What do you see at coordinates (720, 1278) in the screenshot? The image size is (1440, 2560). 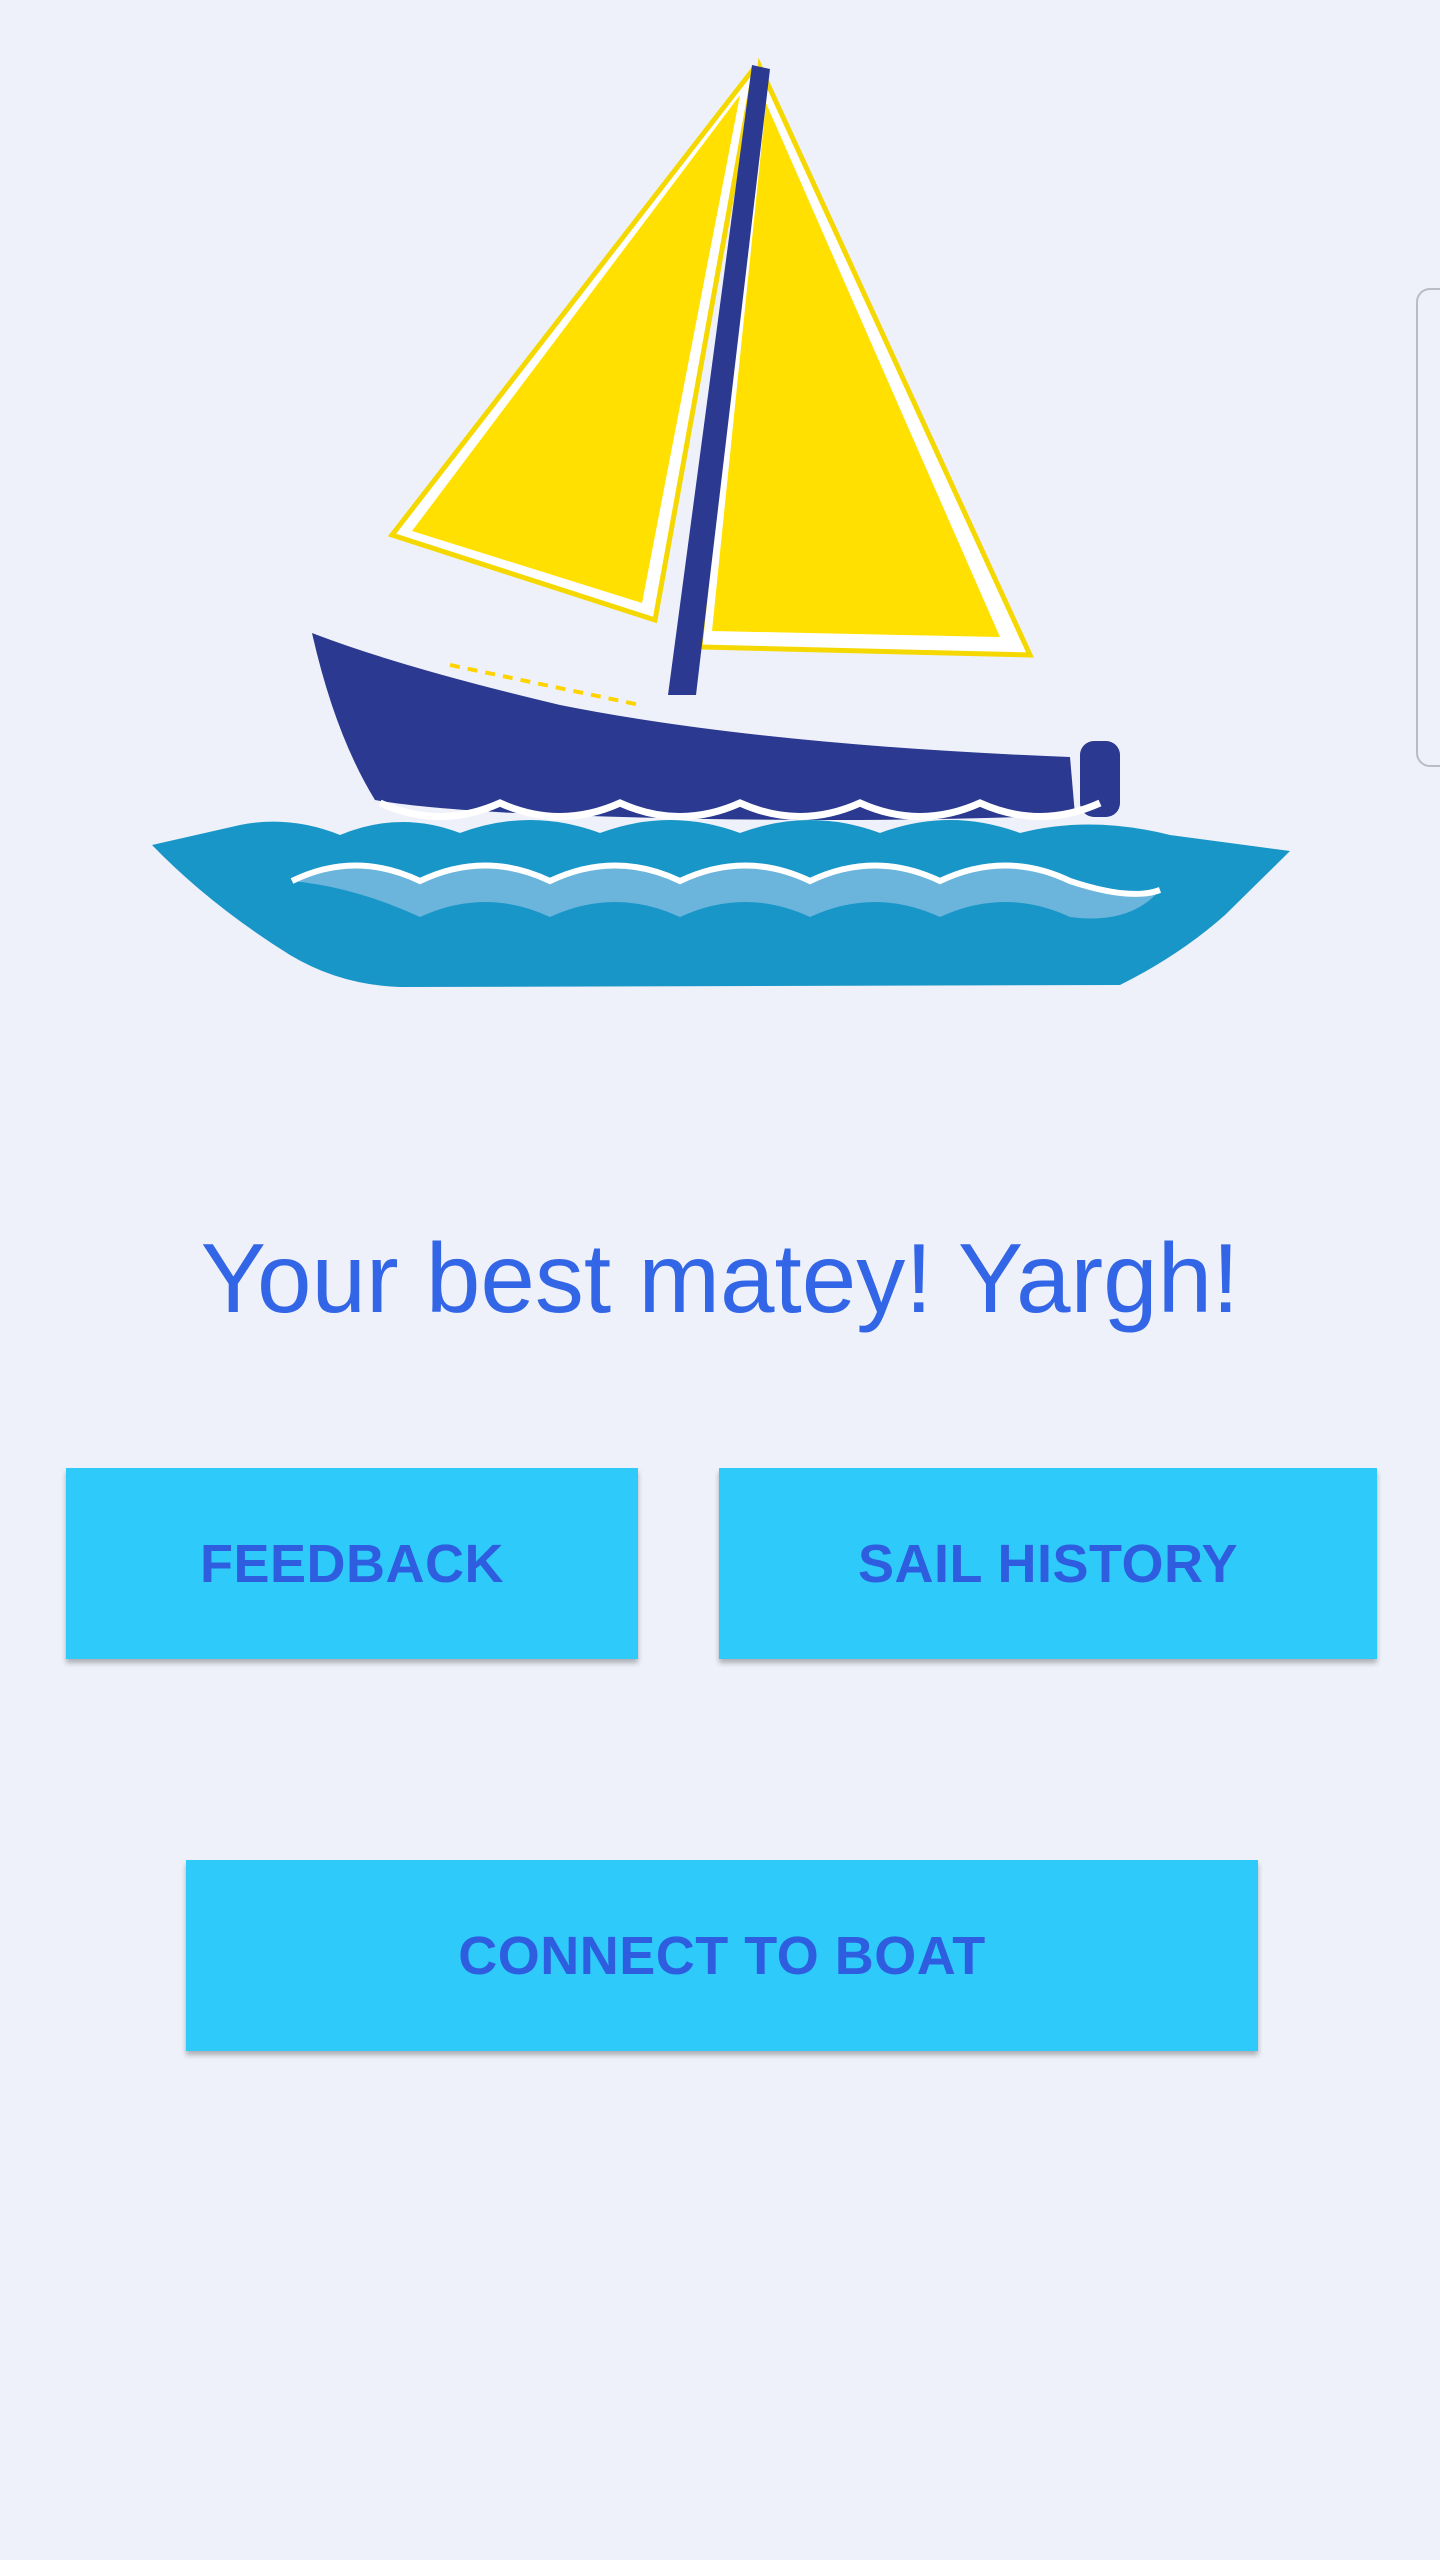 I see `tagline: Your best matey! Yargh!` at bounding box center [720, 1278].